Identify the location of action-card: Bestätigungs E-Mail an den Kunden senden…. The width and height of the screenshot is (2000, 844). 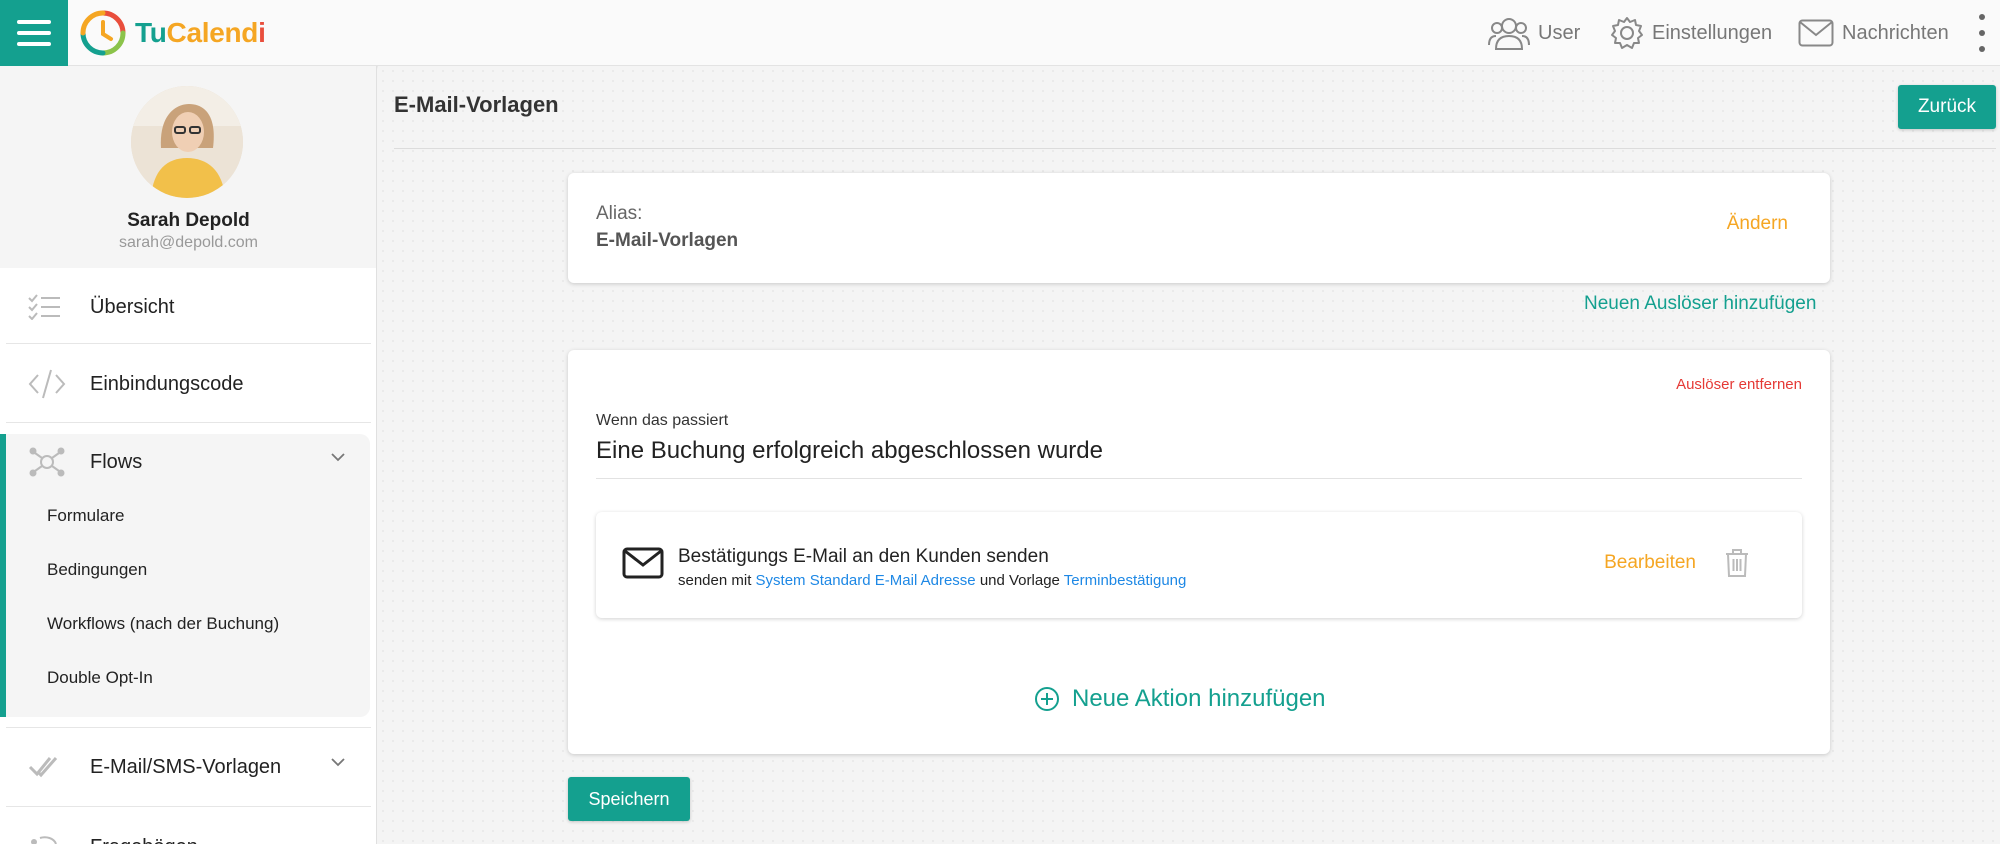
(1199, 565).